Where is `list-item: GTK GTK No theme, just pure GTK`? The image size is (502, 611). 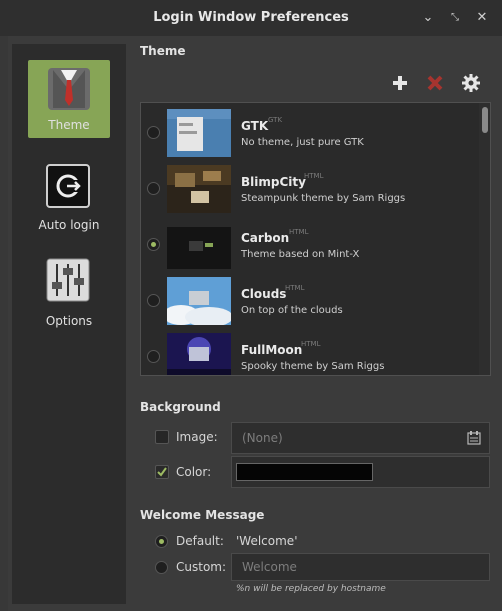 list-item: GTK GTK No theme, just pure GTK is located at coordinates (310, 133).